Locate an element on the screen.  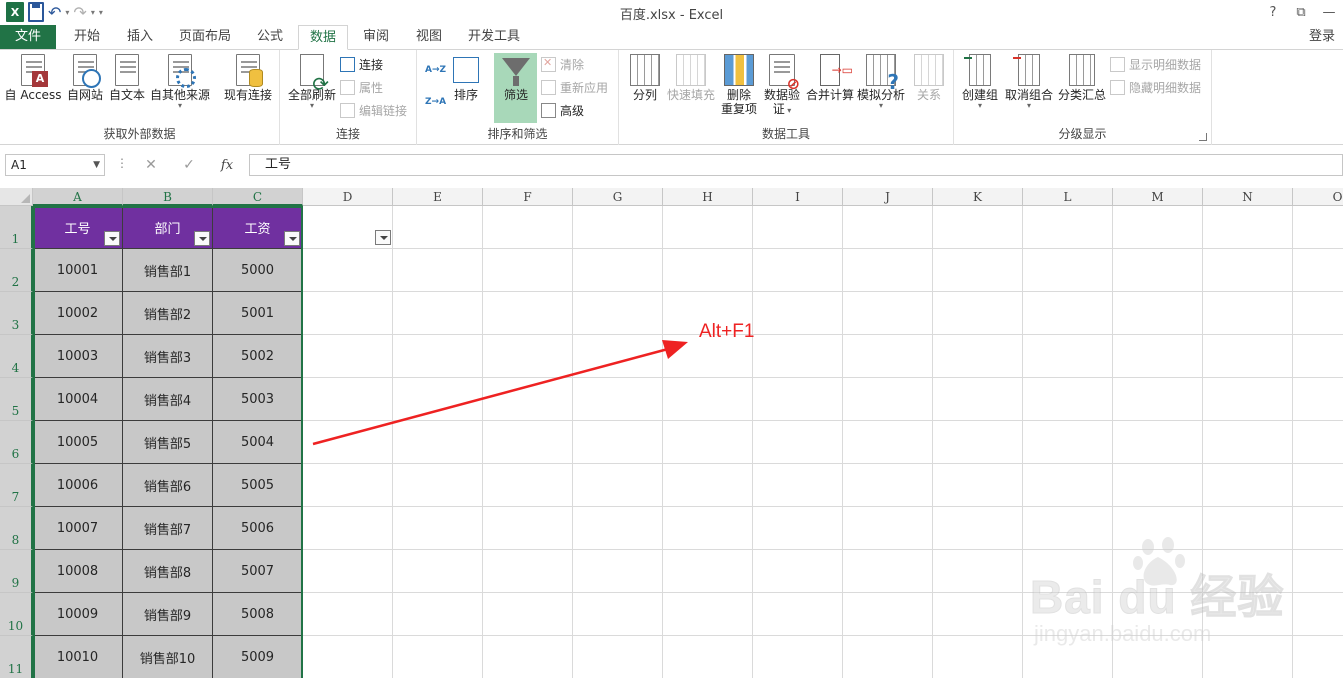
table-cell: 5005 is located at coordinates (258, 485).